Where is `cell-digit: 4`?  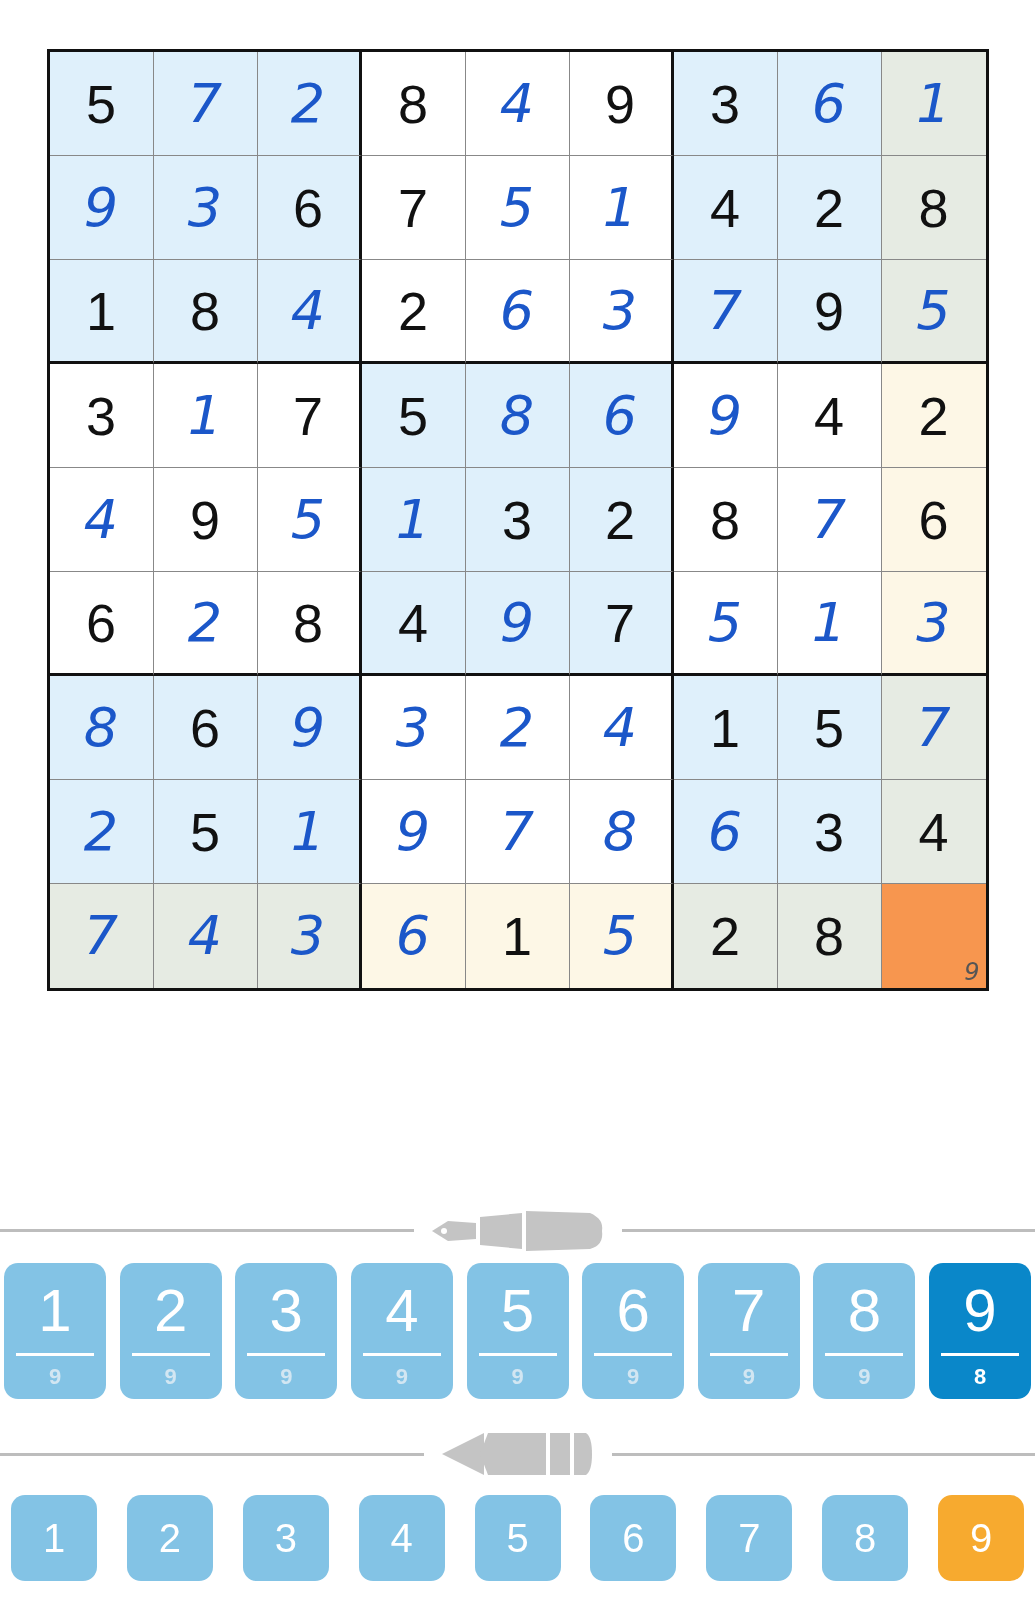 cell-digit: 4 is located at coordinates (724, 207).